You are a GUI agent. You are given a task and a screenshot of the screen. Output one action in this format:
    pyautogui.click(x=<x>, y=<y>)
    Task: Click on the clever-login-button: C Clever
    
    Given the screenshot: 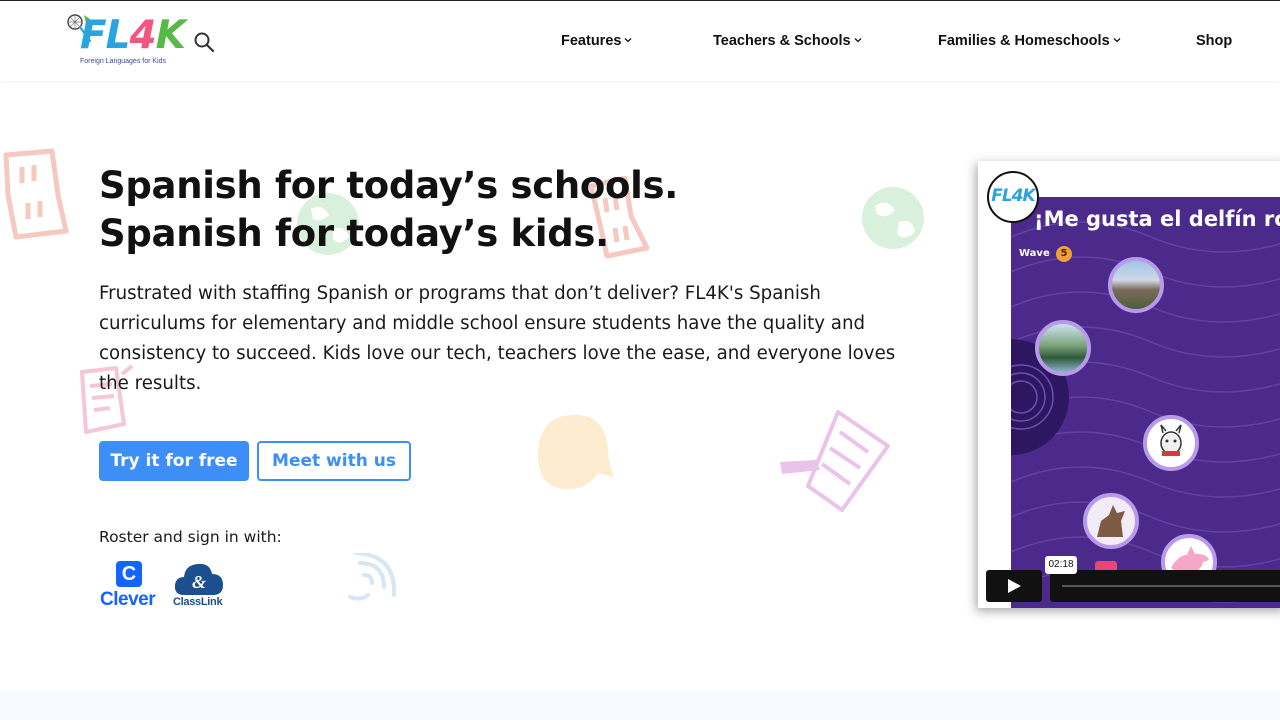 What is the action you would take?
    pyautogui.click(x=129, y=586)
    